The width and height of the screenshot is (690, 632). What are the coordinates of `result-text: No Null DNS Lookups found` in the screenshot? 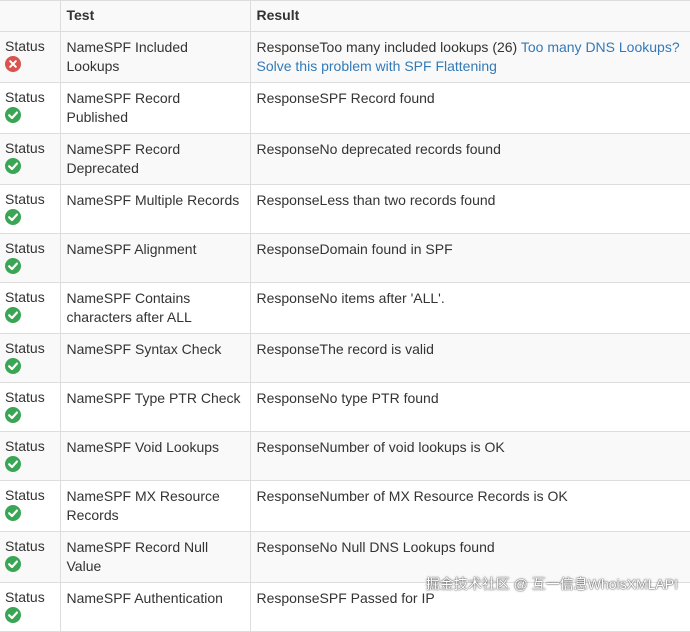 It's located at (407, 547).